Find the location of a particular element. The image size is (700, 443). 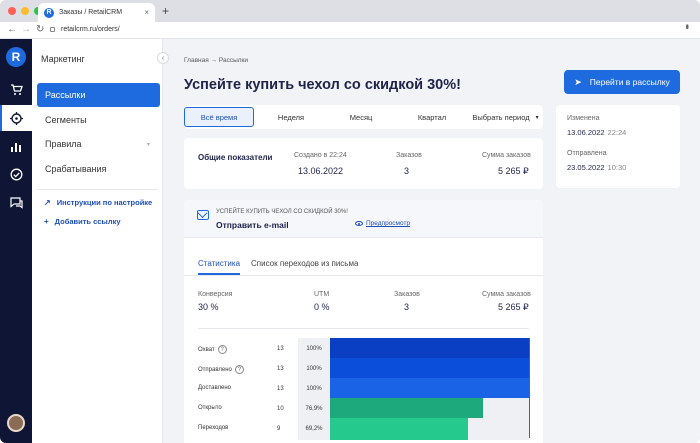

forward-icon: → is located at coordinates (26, 30).